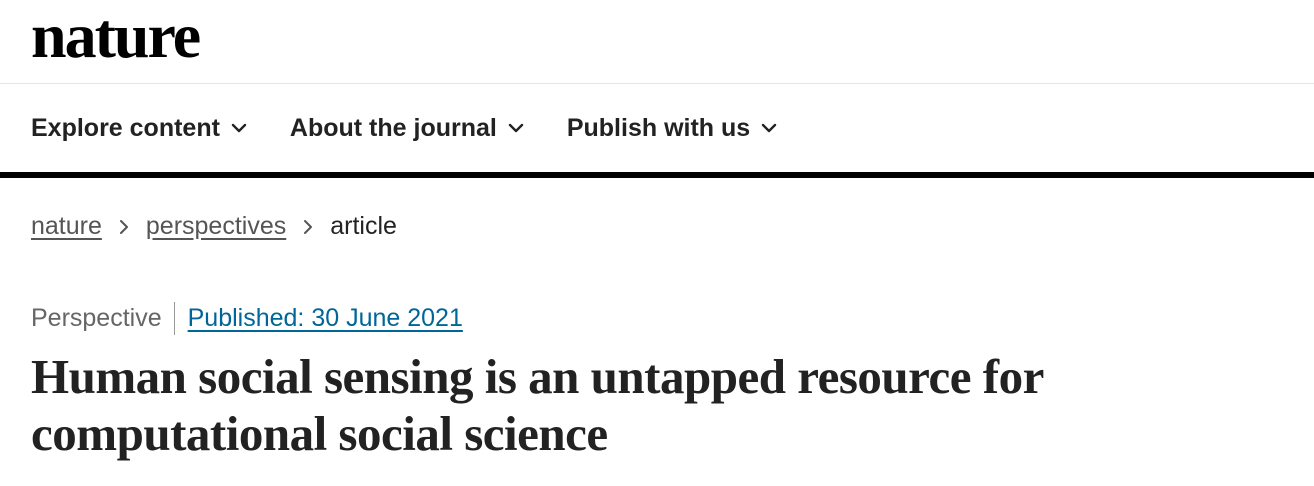 This screenshot has height=486, width=1314. What do you see at coordinates (116, 36) in the screenshot?
I see `nature-logo: nature` at bounding box center [116, 36].